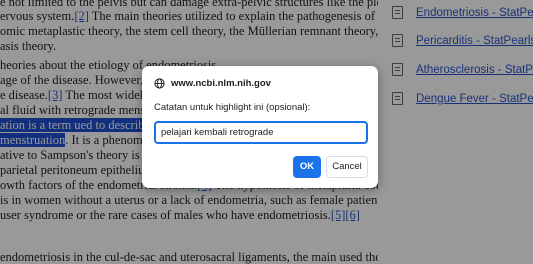 The image size is (533, 264). Describe the element at coordinates (261, 132) in the screenshot. I see `note-input` at that location.